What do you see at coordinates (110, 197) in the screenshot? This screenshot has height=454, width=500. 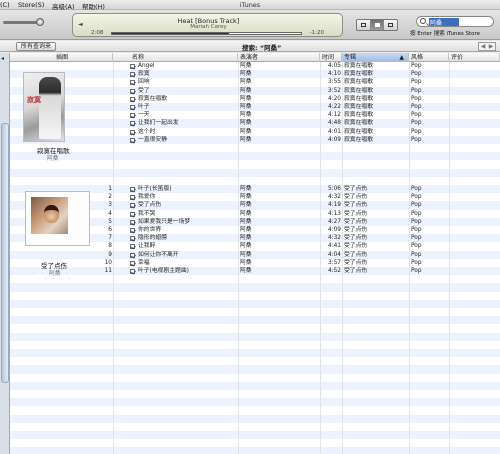 I see `track-number: 2` at bounding box center [110, 197].